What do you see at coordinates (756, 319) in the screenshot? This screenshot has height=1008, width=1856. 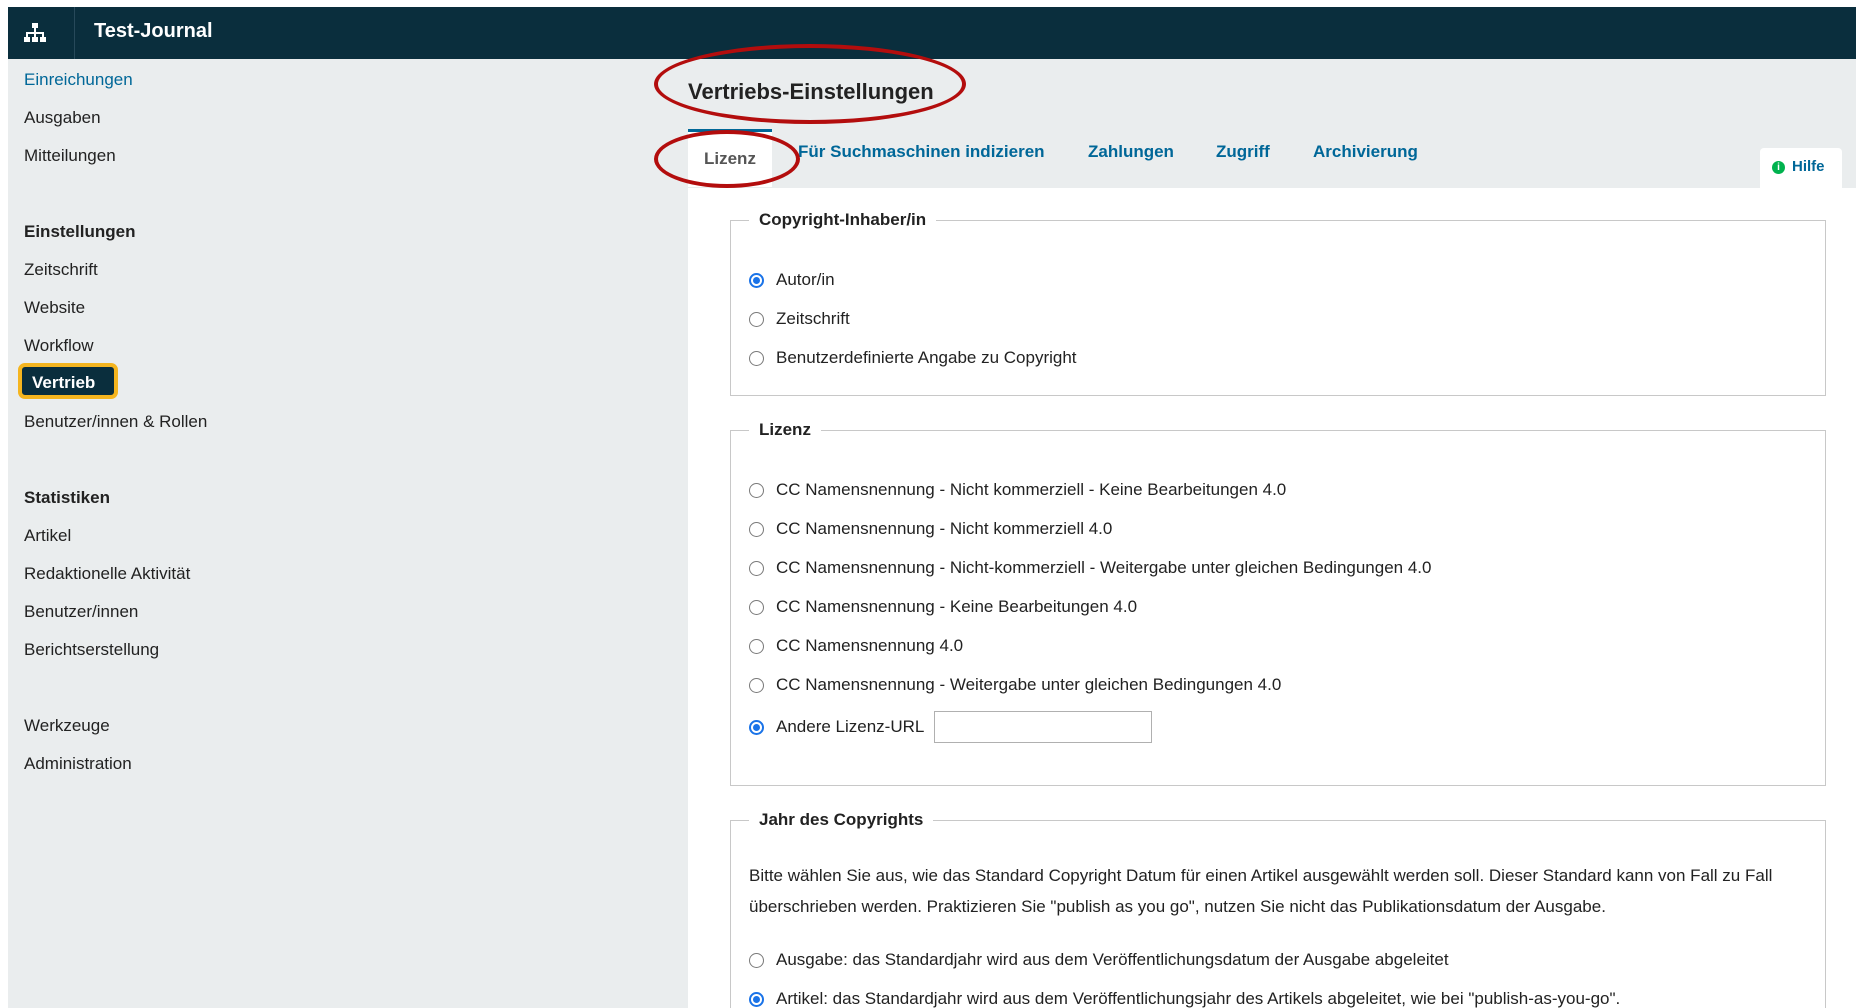 I see `radio-zeitschrift` at bounding box center [756, 319].